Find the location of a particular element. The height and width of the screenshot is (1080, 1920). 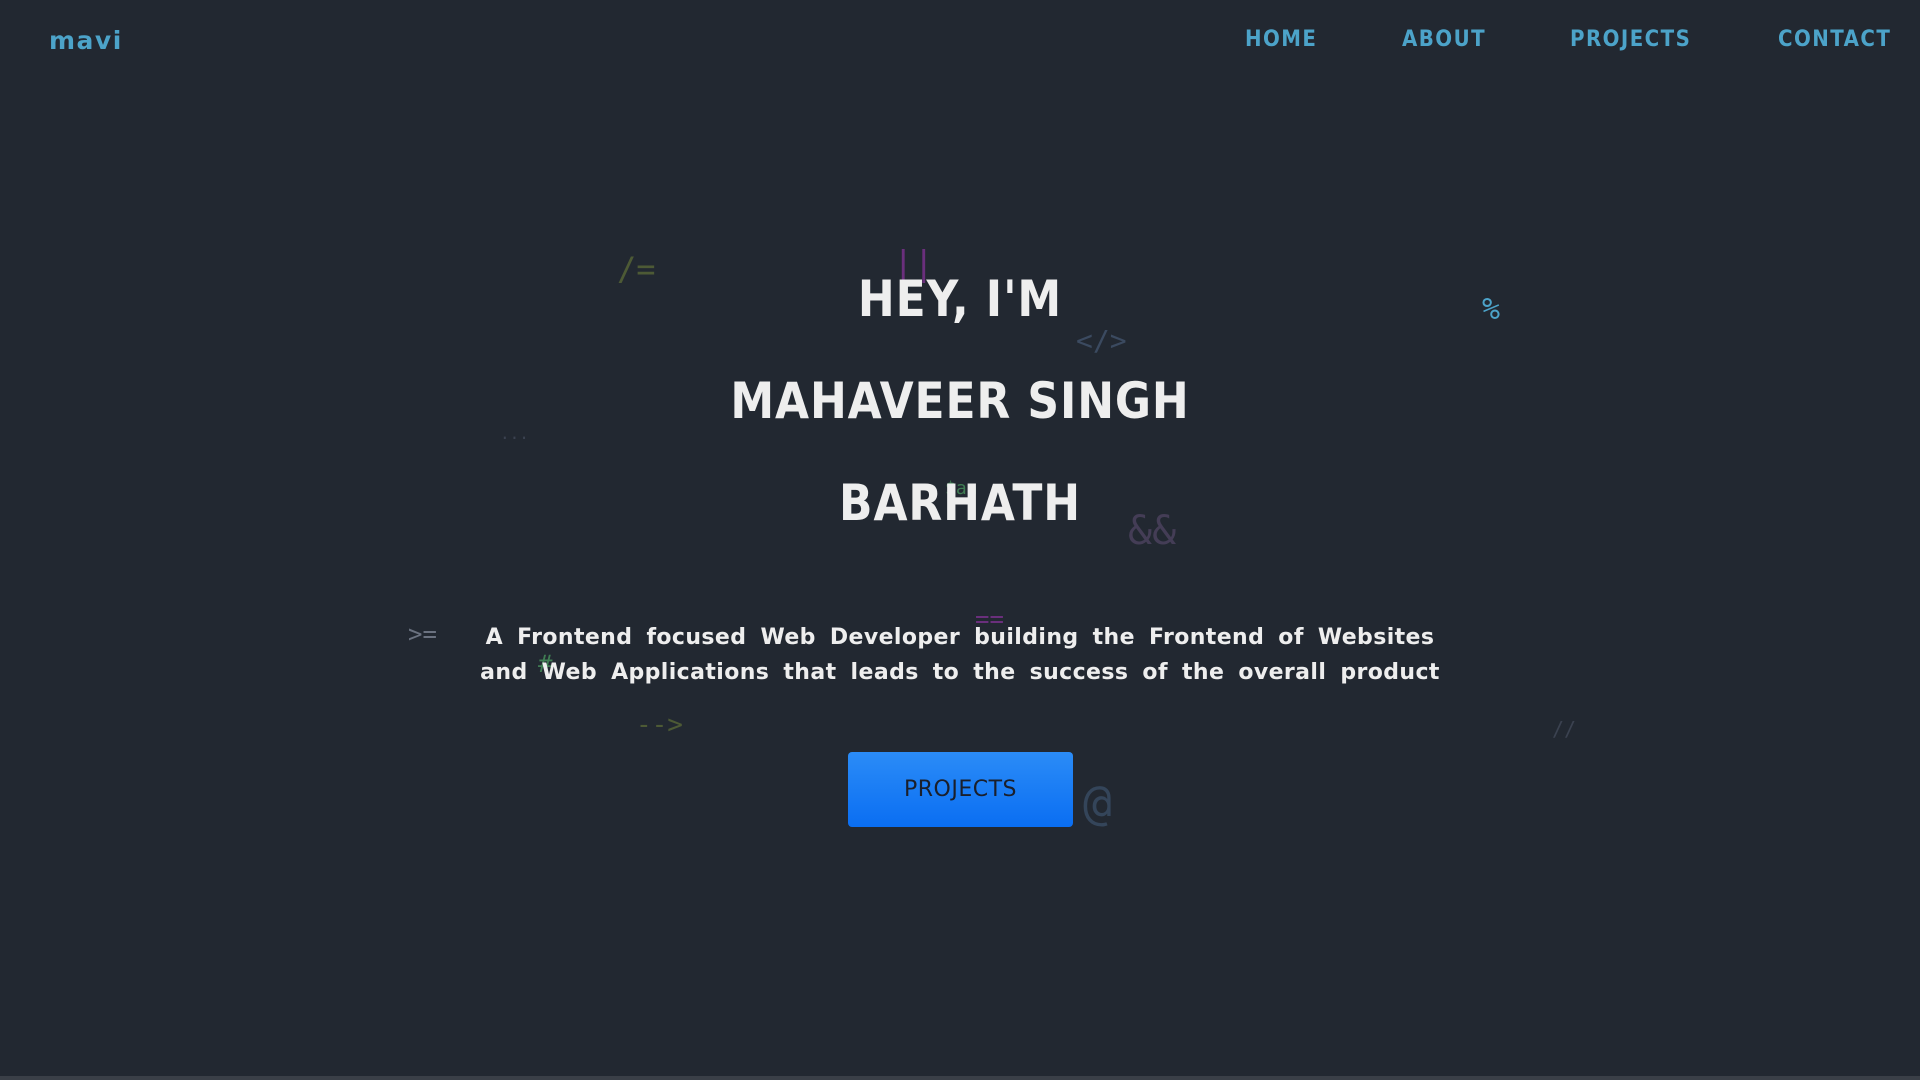

nav-link-home: HOME is located at coordinates (1281, 39).